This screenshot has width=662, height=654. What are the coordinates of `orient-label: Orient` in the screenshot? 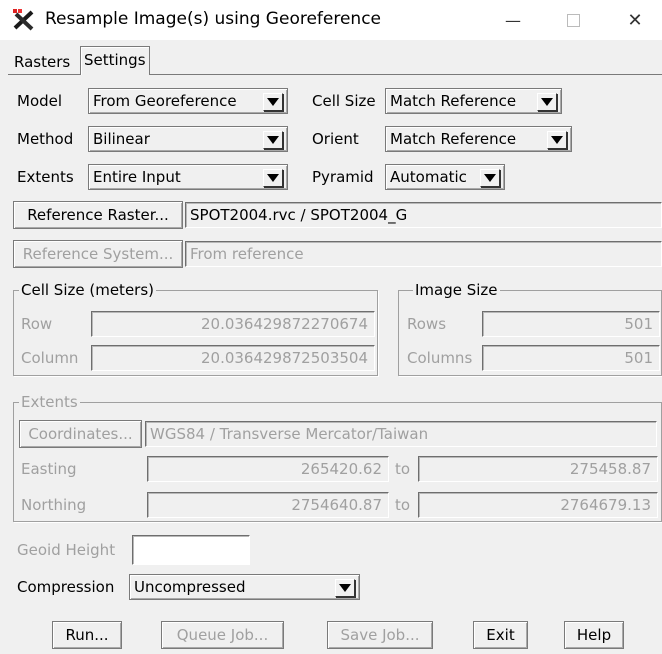 It's located at (335, 139).